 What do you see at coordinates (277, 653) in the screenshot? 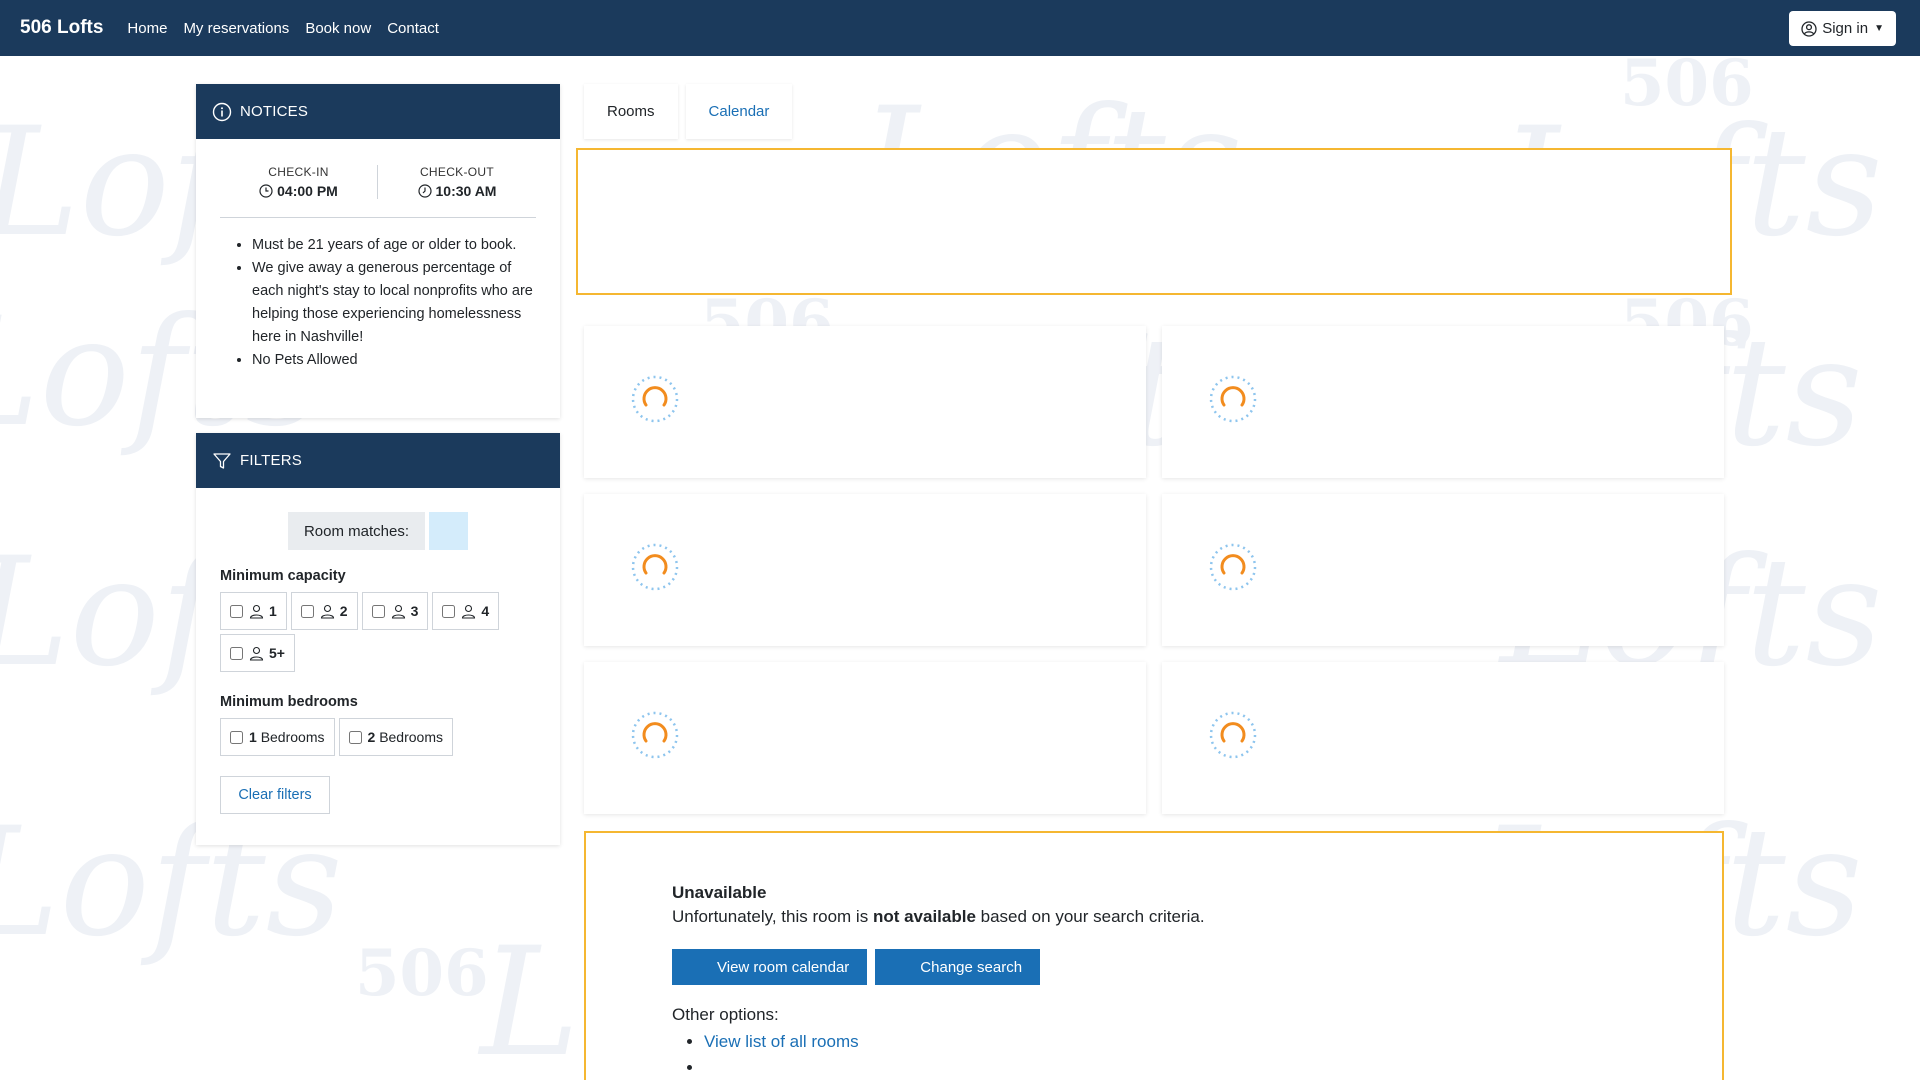
I see `capacity-value: 5+` at bounding box center [277, 653].